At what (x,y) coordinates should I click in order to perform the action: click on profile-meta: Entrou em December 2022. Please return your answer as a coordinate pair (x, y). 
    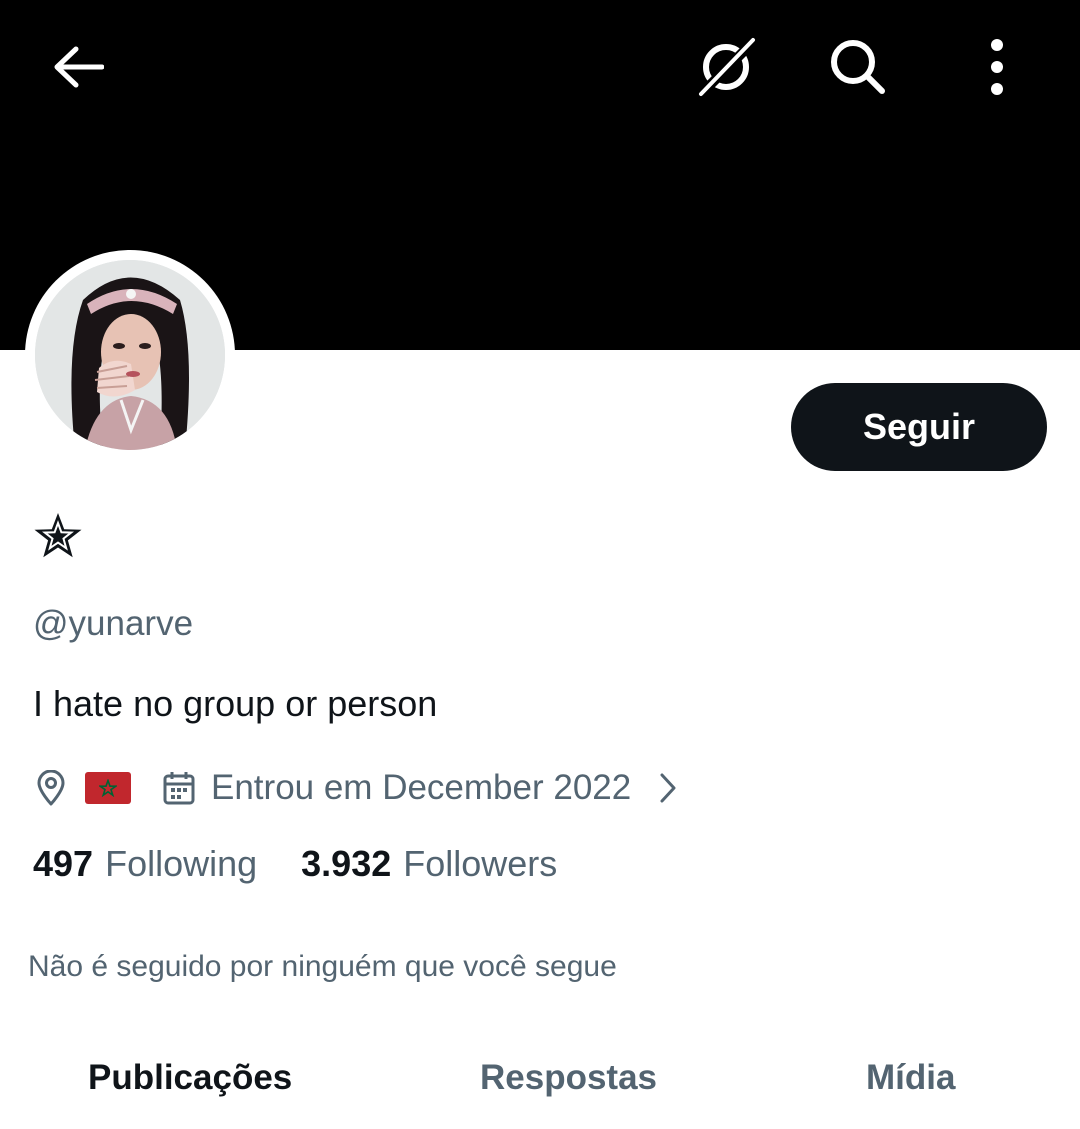
    Looking at the image, I should click on (358, 788).